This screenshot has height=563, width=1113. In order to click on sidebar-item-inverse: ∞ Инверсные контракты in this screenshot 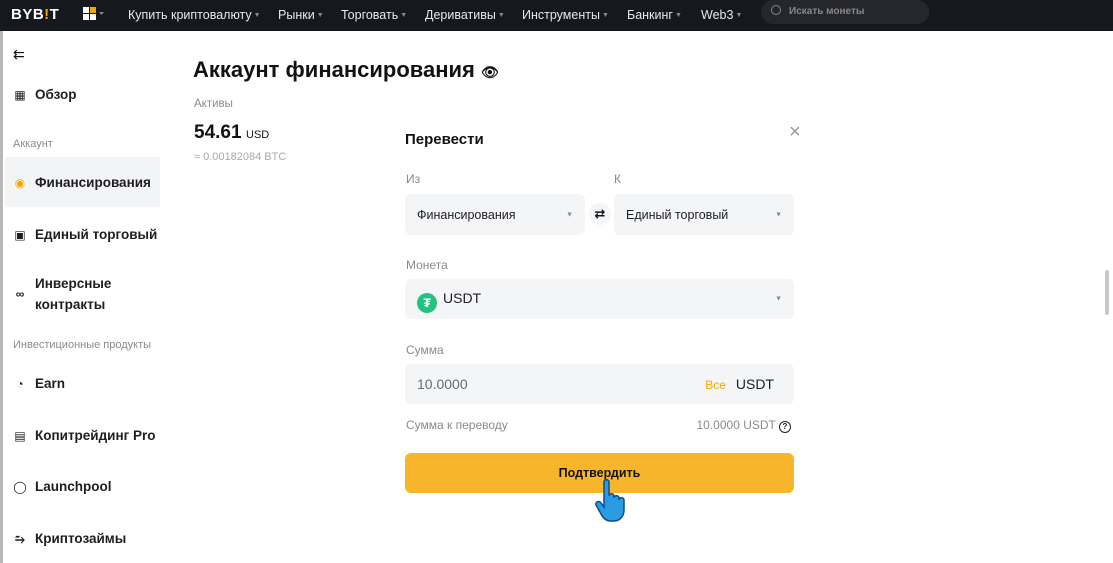, I will do `click(62, 294)`.